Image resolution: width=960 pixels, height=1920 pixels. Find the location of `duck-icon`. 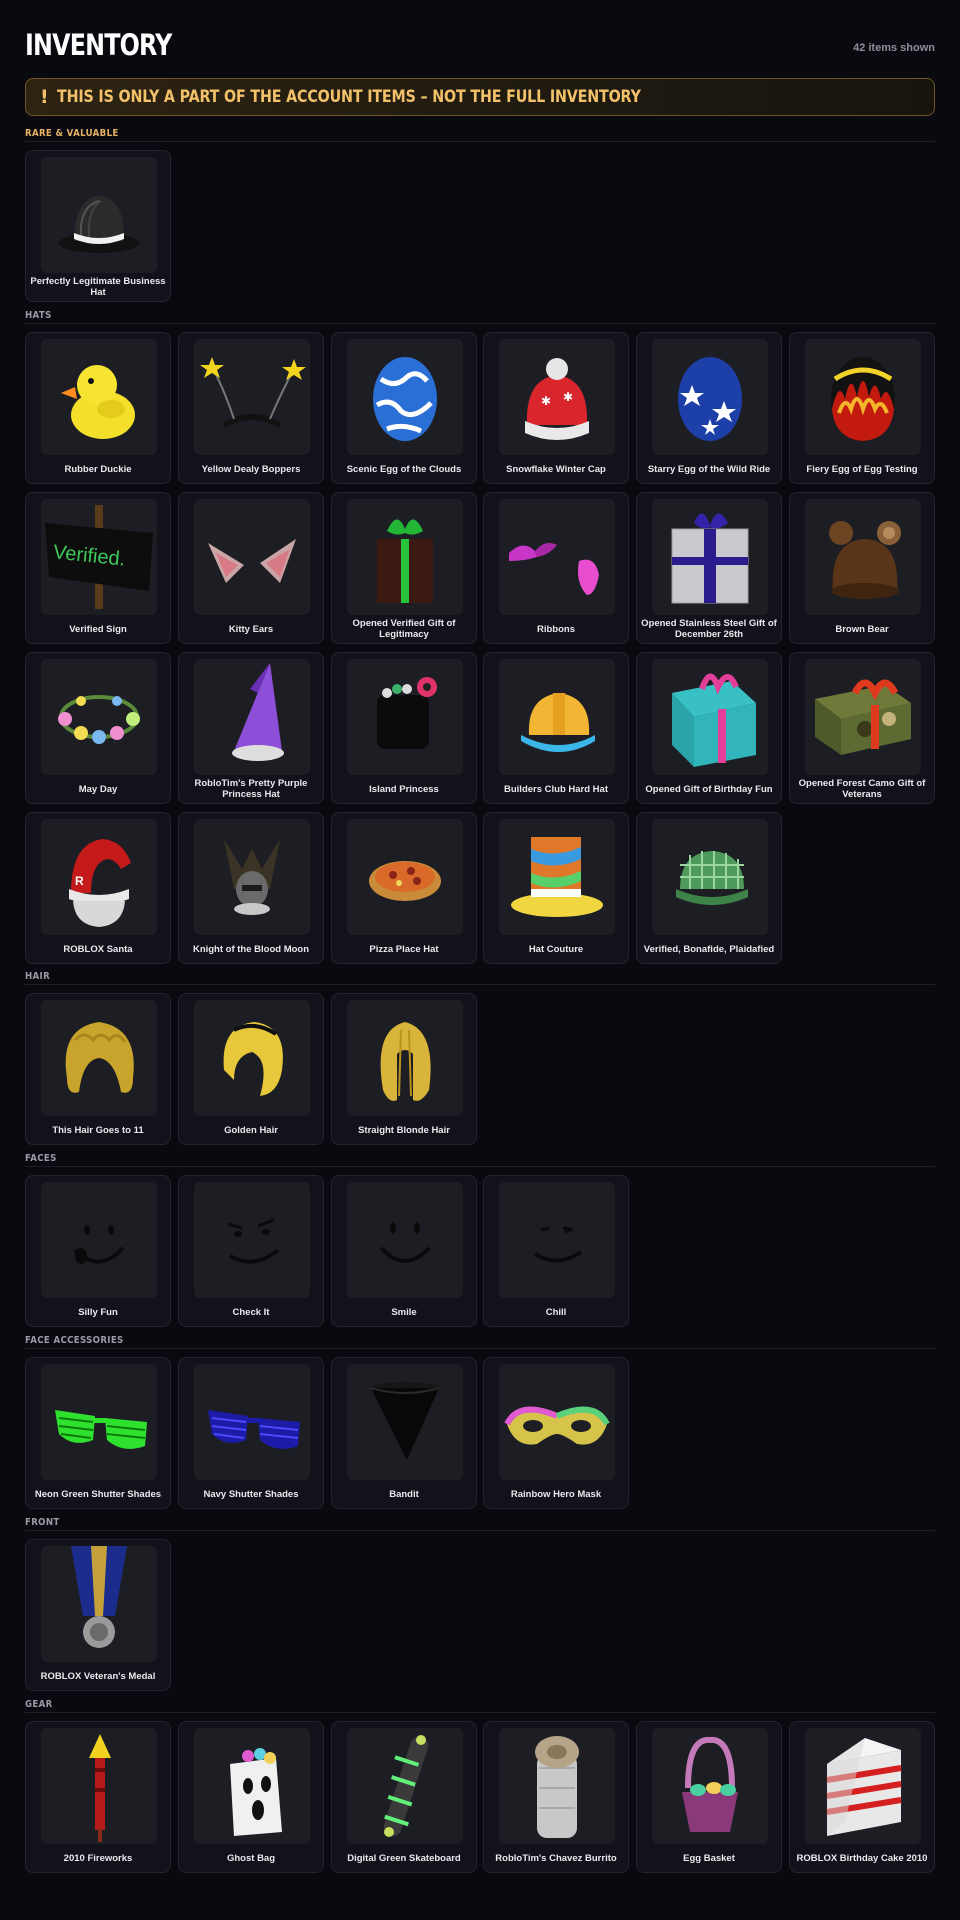

duck-icon is located at coordinates (99, 397).